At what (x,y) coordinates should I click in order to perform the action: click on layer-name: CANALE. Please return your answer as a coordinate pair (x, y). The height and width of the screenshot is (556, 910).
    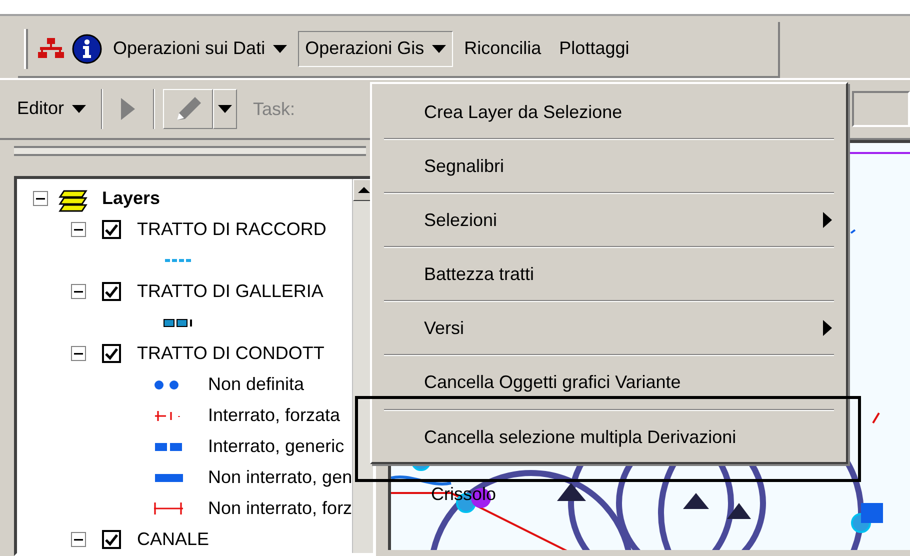
    Looking at the image, I should click on (173, 539).